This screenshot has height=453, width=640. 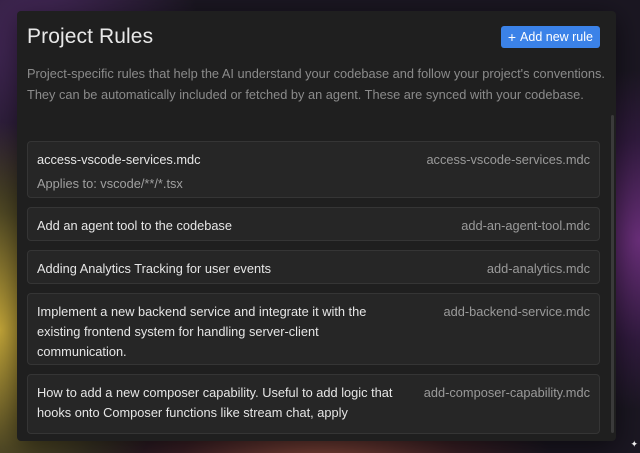 What do you see at coordinates (525, 225) in the screenshot?
I see `rule-filename: add-an-agent-tool.mdc` at bounding box center [525, 225].